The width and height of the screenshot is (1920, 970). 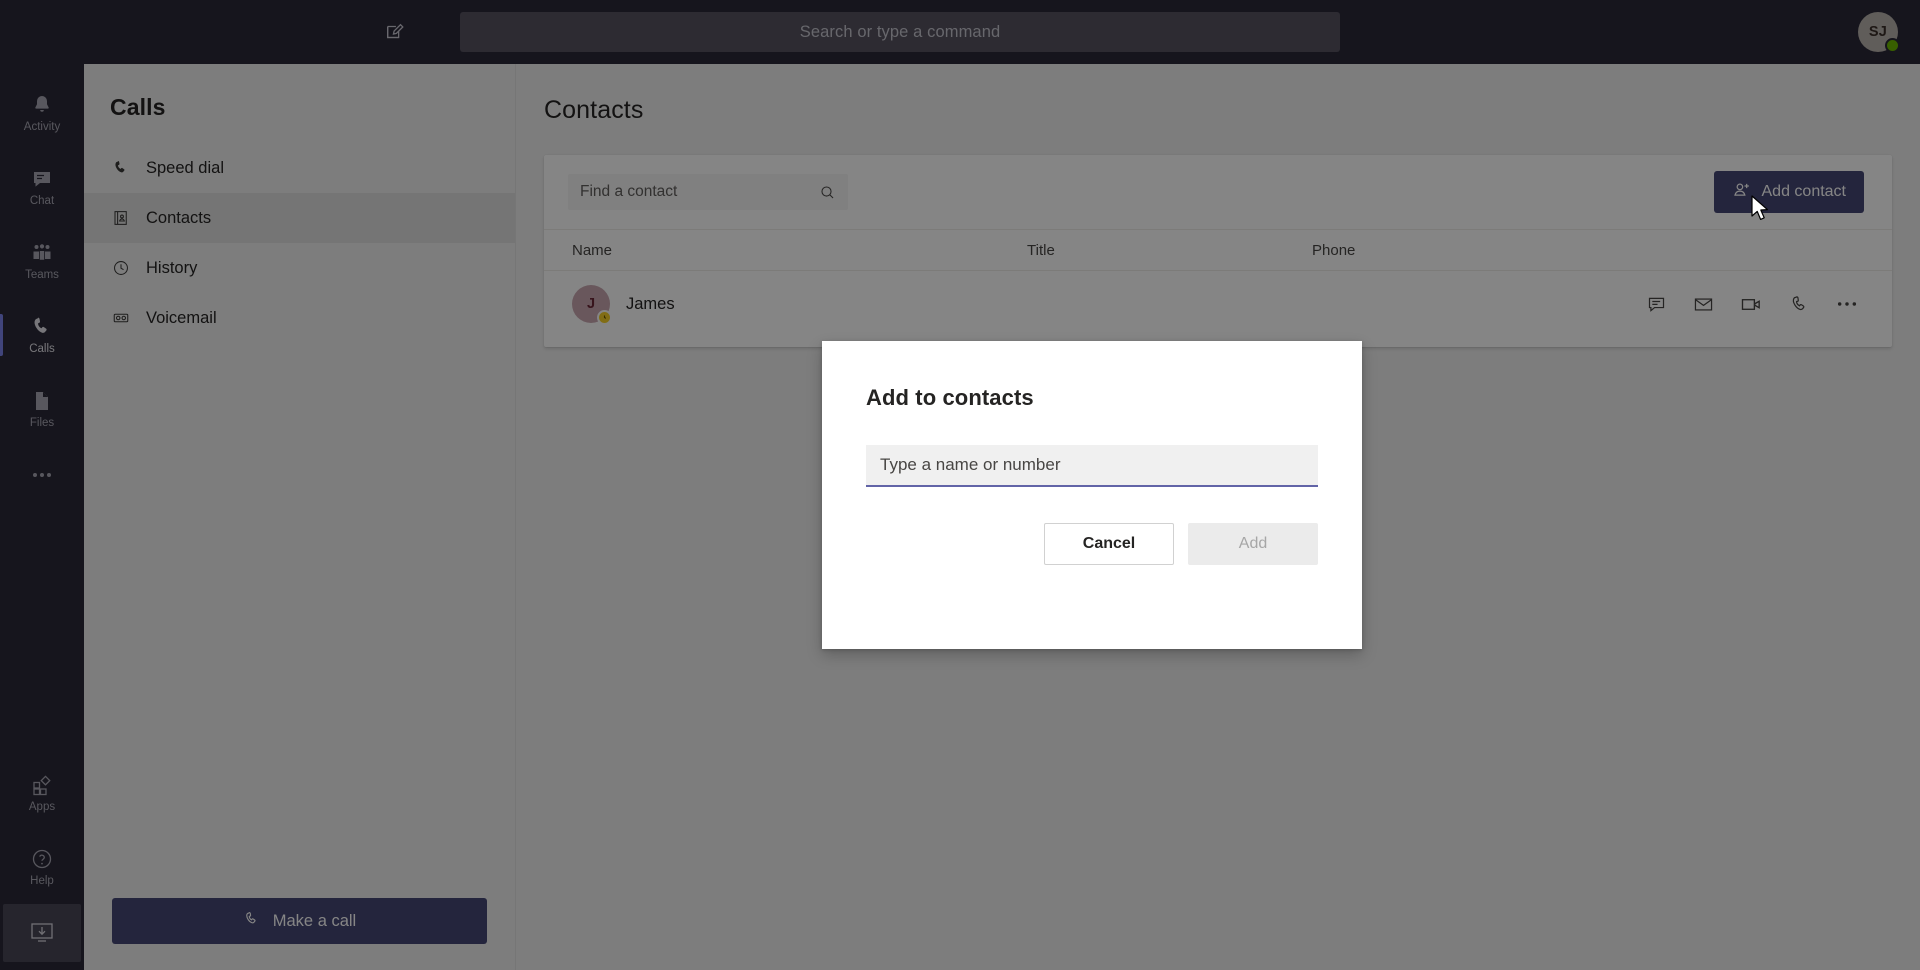 What do you see at coordinates (1109, 544) in the screenshot?
I see `cancel-button: Cancel` at bounding box center [1109, 544].